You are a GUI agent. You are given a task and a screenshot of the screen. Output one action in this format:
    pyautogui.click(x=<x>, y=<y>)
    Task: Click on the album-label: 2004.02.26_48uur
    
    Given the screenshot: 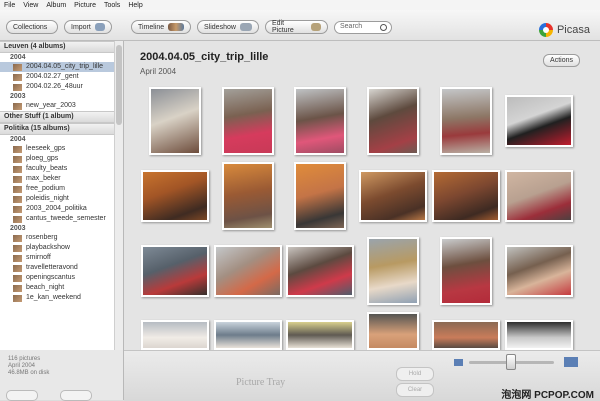 What is the action you would take?
    pyautogui.click(x=54, y=86)
    